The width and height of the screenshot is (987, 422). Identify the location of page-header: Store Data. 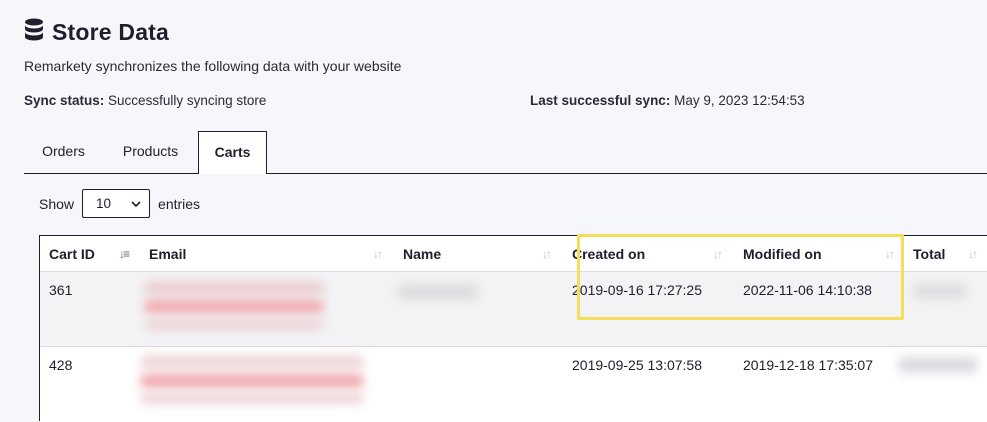
(96, 32).